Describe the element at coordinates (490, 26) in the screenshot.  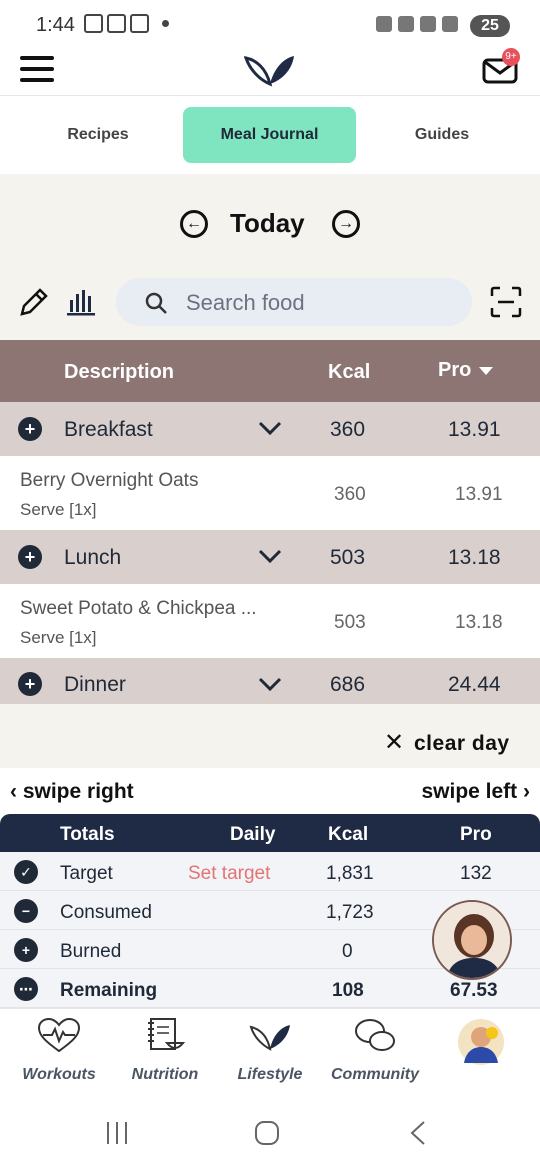
I see `battery-indicator: 25` at that location.